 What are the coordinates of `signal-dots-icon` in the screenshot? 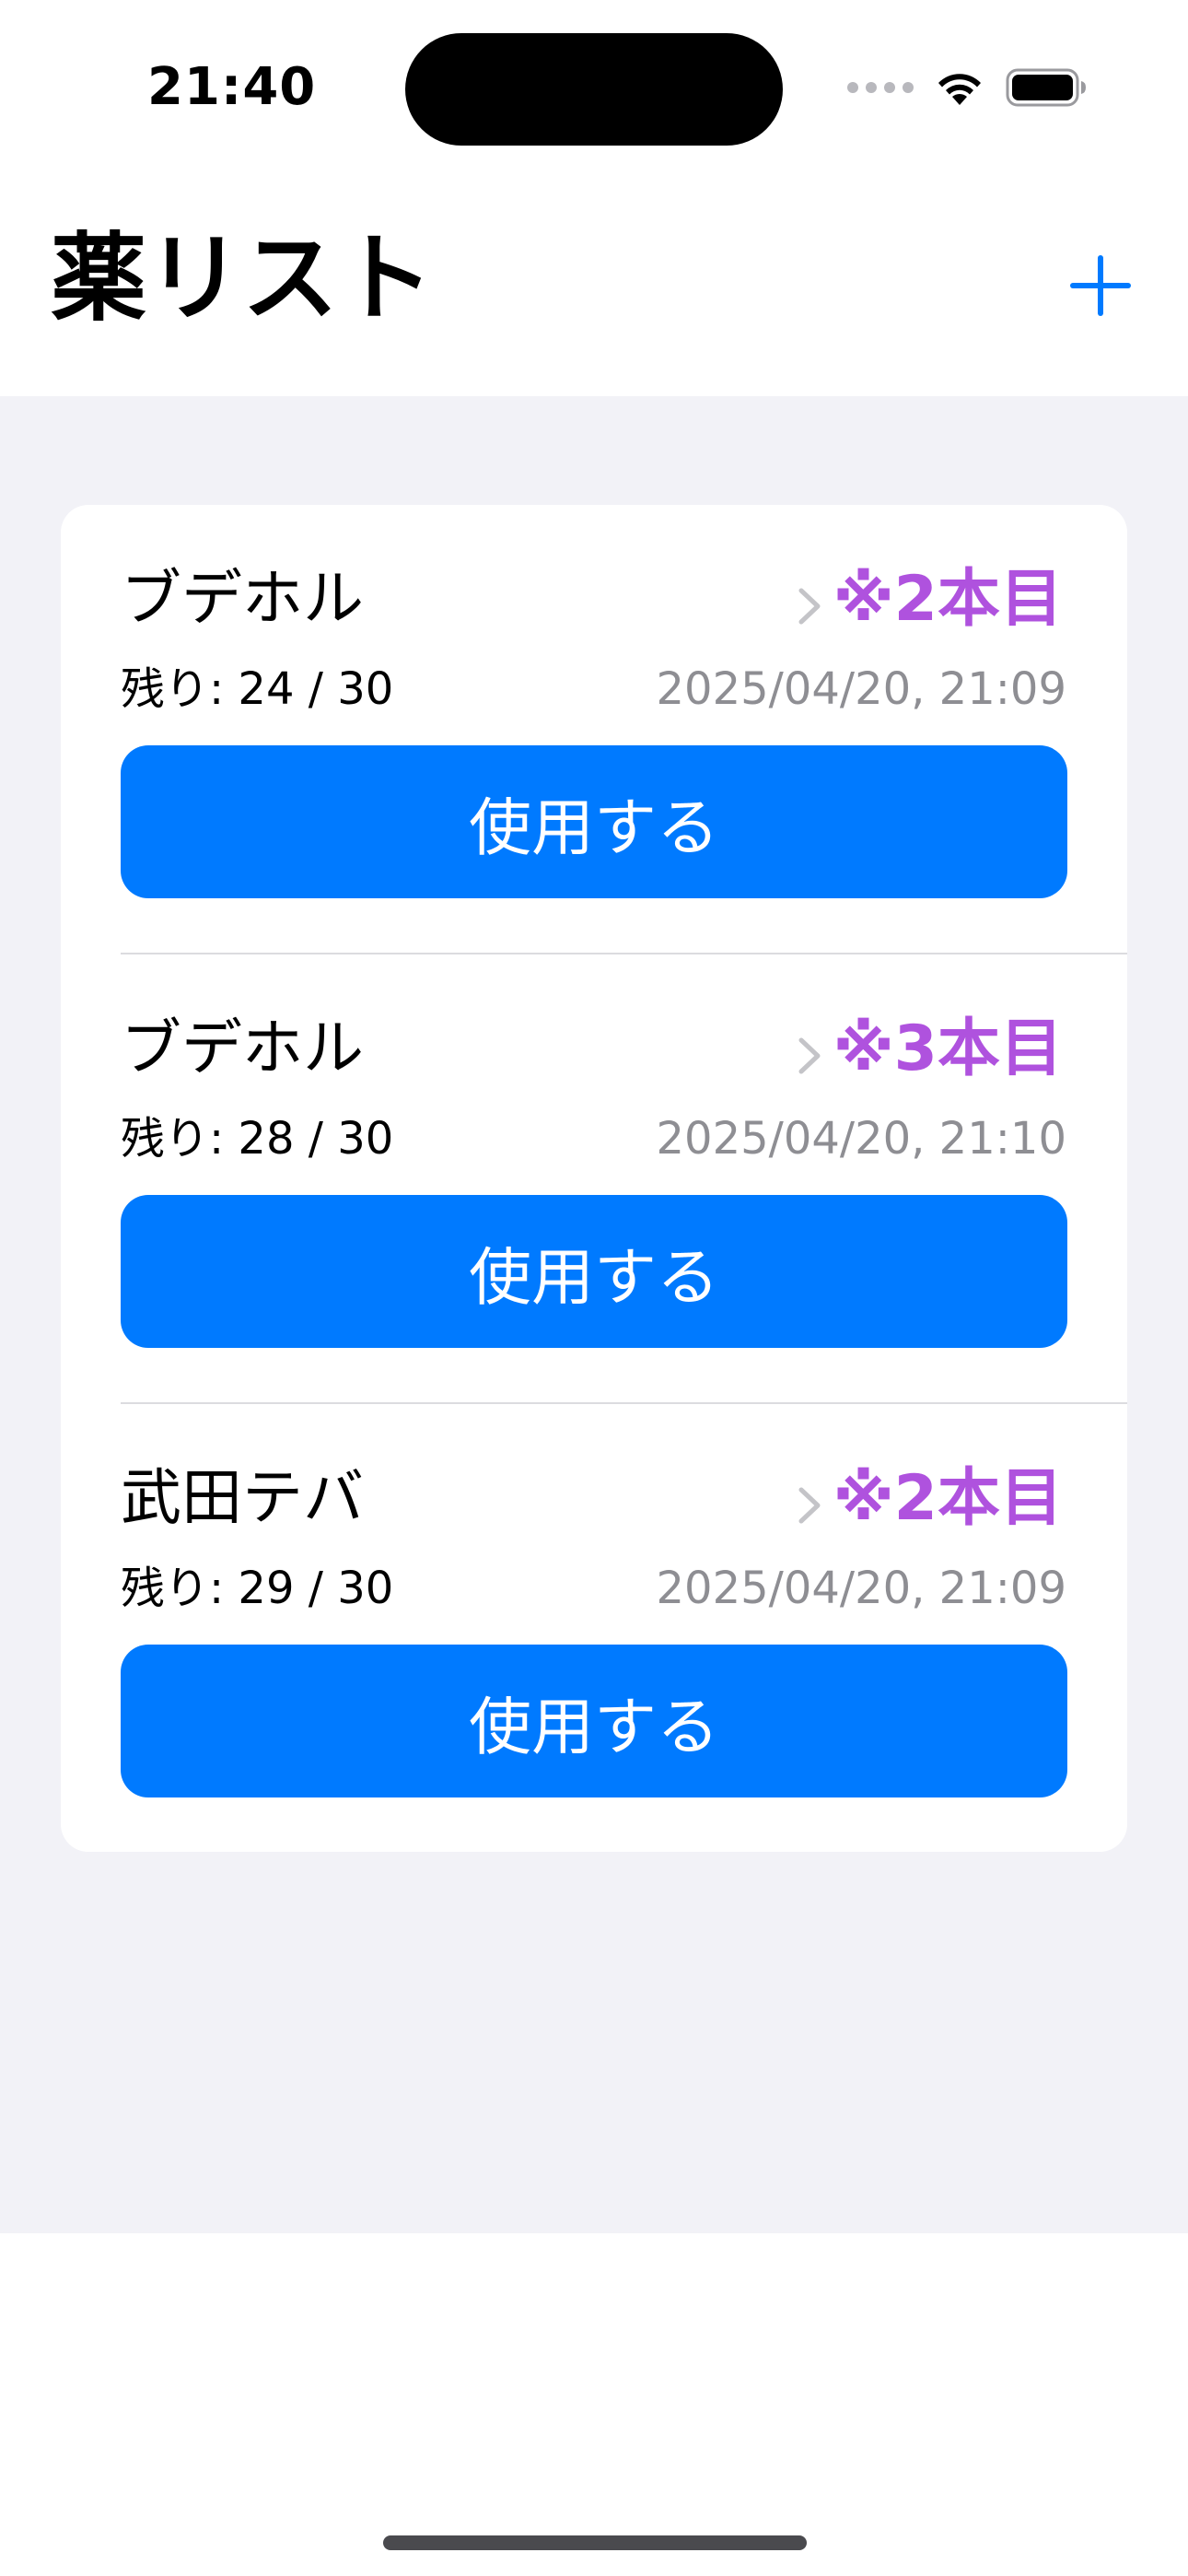 It's located at (880, 87).